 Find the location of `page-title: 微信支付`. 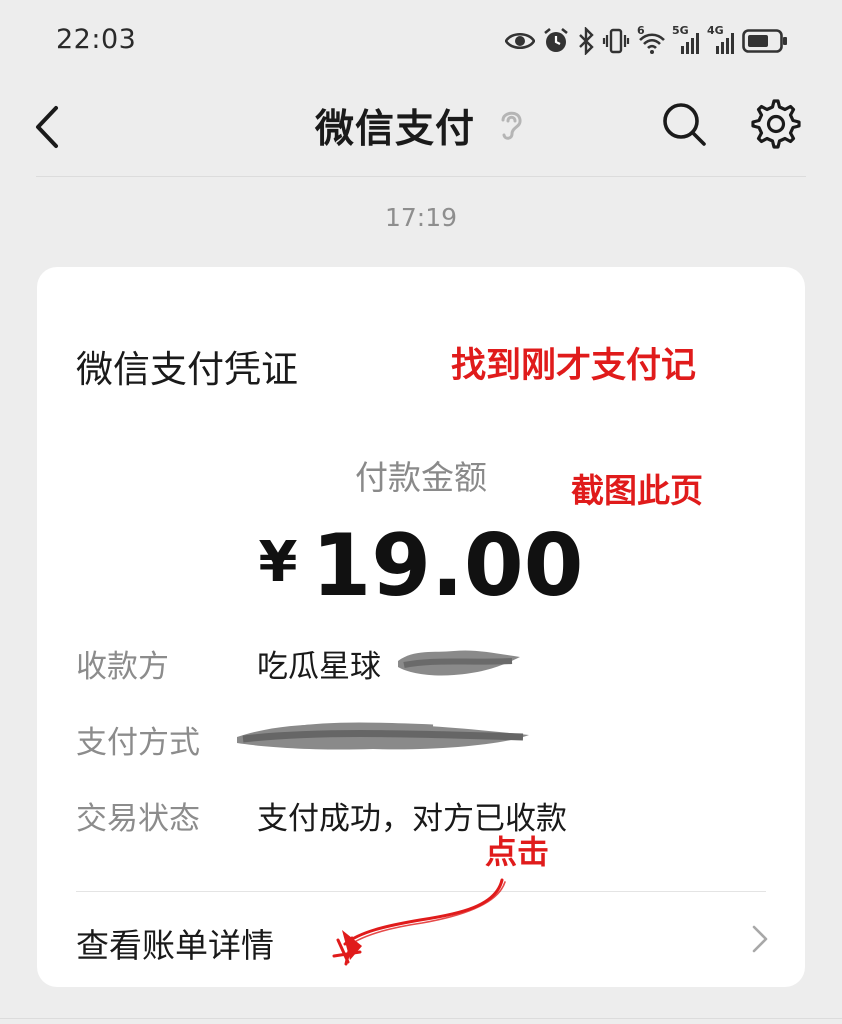

page-title: 微信支付 is located at coordinates (395, 129).